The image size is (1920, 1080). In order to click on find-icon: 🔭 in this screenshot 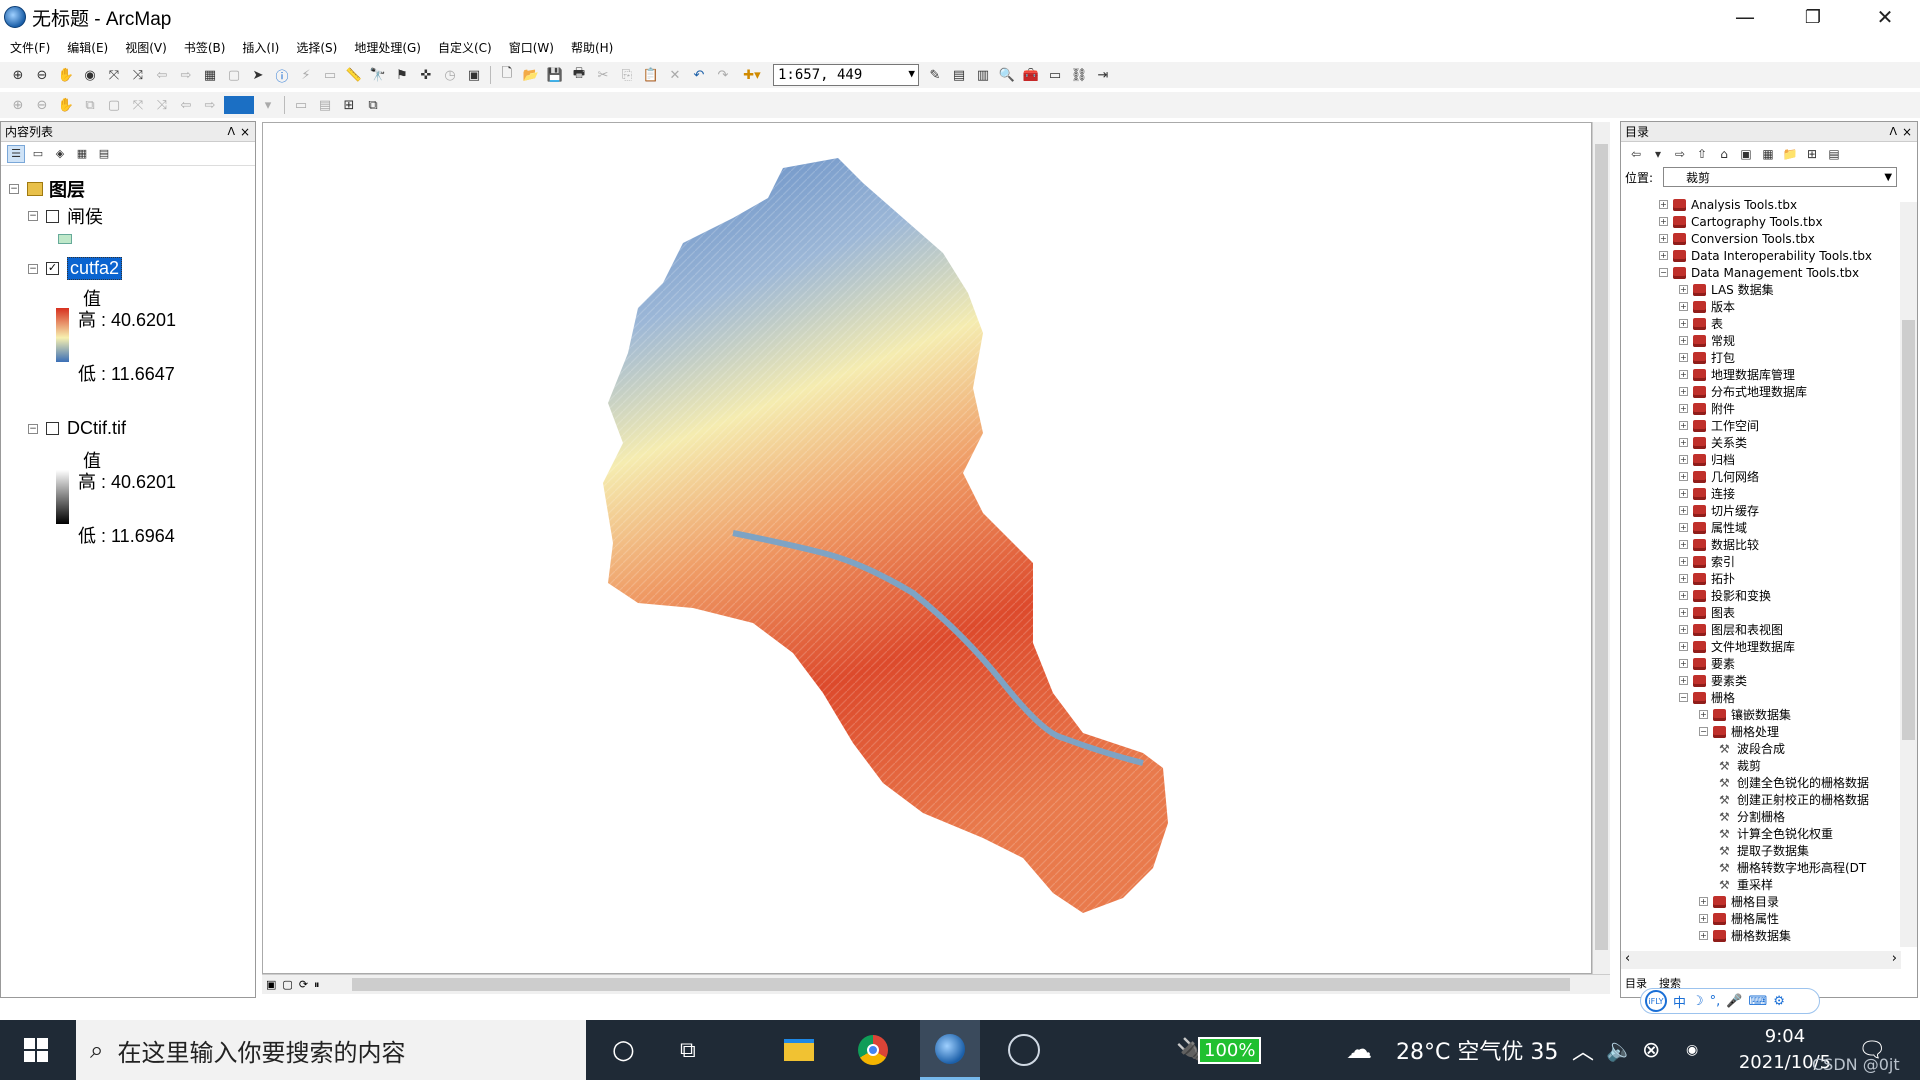, I will do `click(378, 75)`.